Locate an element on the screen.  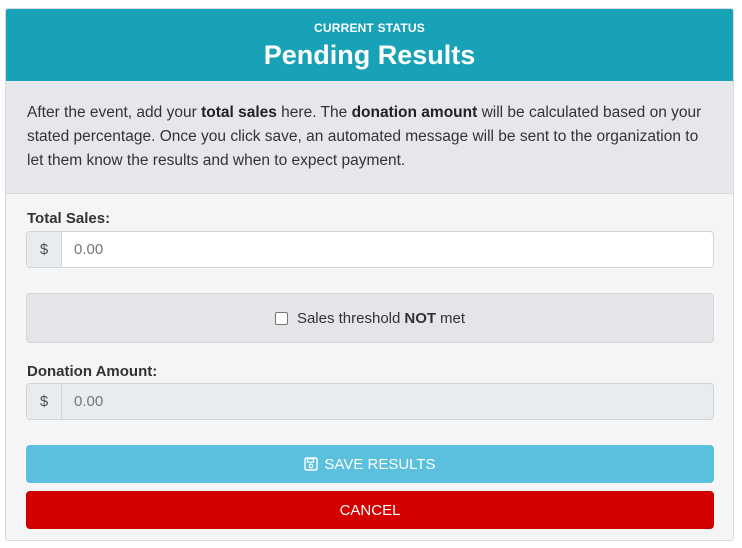
status-header: CURRENT STATUS Pending Results is located at coordinates (369, 45).